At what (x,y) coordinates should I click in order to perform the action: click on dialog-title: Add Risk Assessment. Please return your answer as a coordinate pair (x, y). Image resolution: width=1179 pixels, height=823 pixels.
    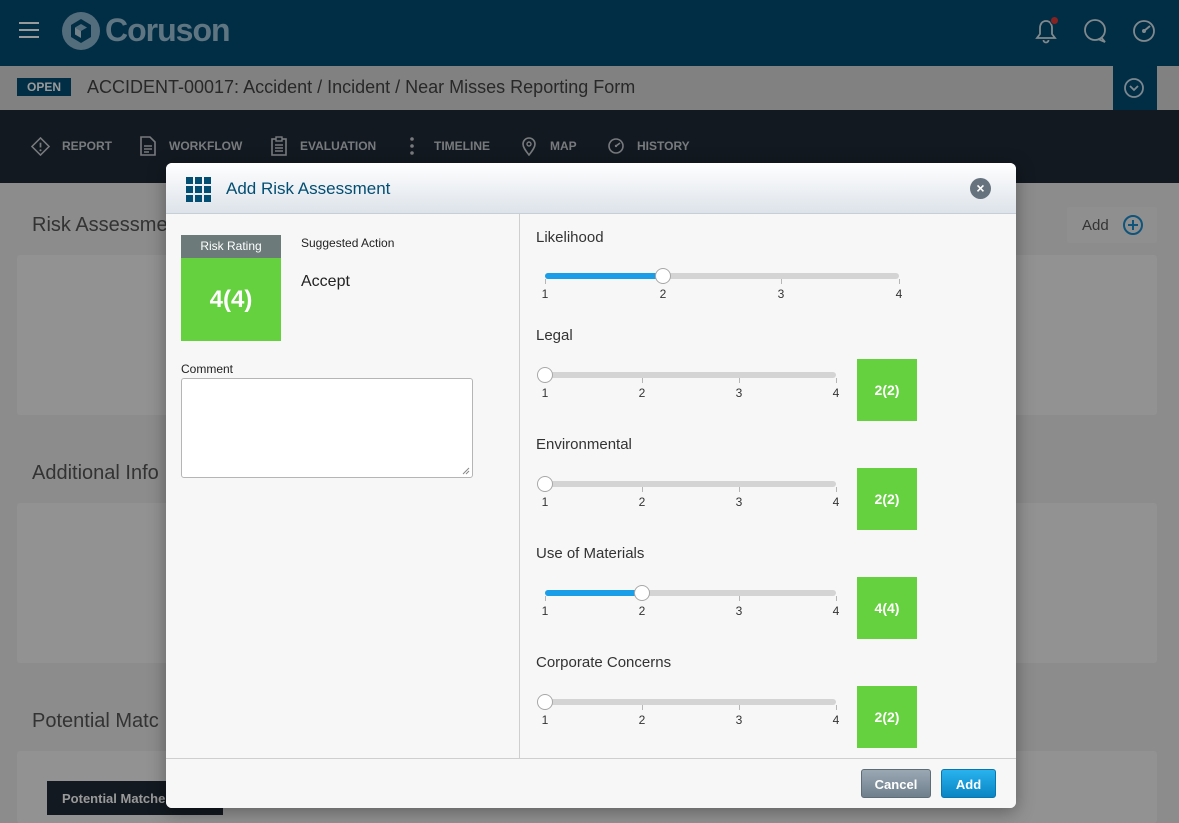
    Looking at the image, I should click on (308, 188).